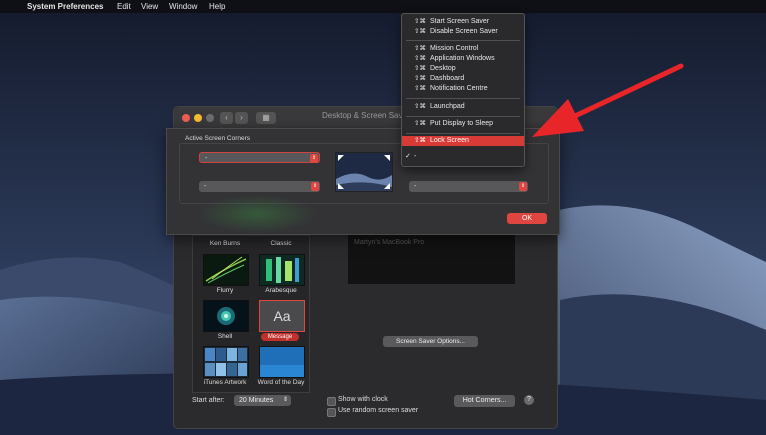 Image resolution: width=766 pixels, height=435 pixels. I want to click on menu-item-mission-control: ⇧⌘ Mission Control, so click(463, 49).